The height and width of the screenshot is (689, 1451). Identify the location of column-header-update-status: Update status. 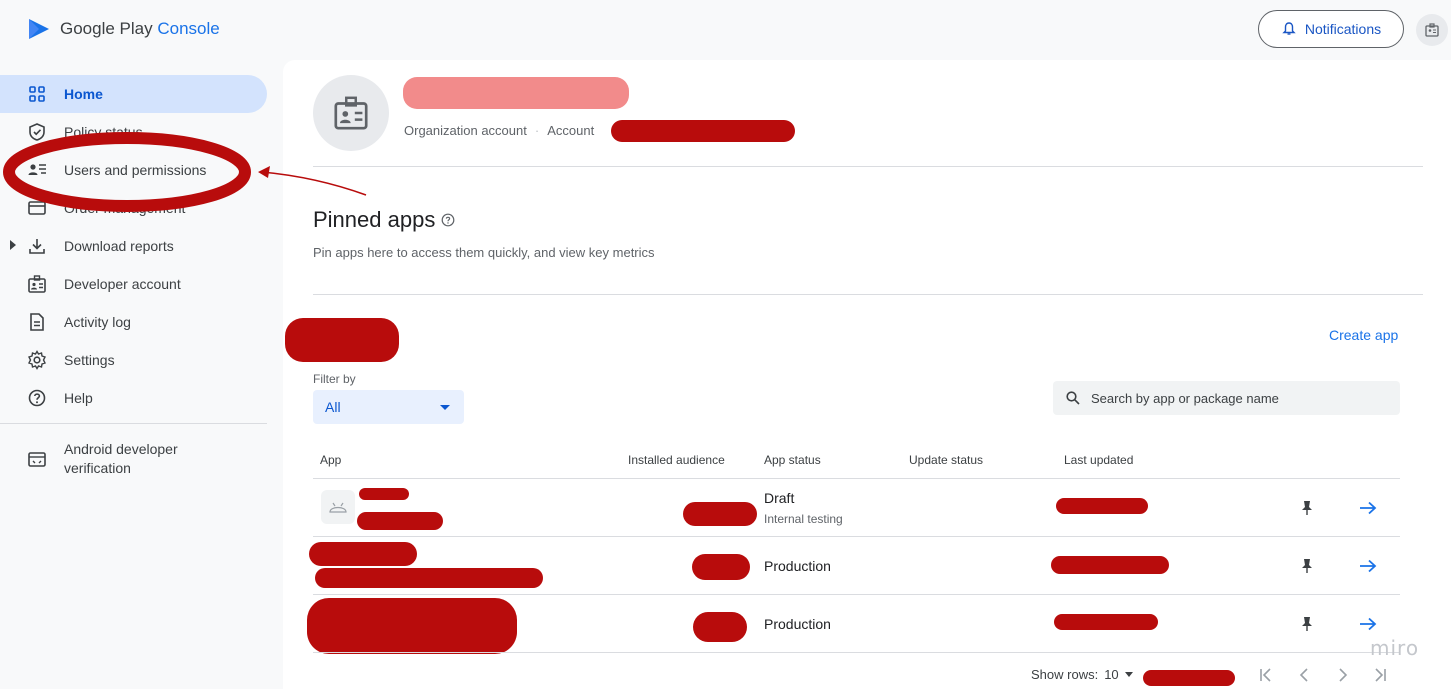
(946, 460).